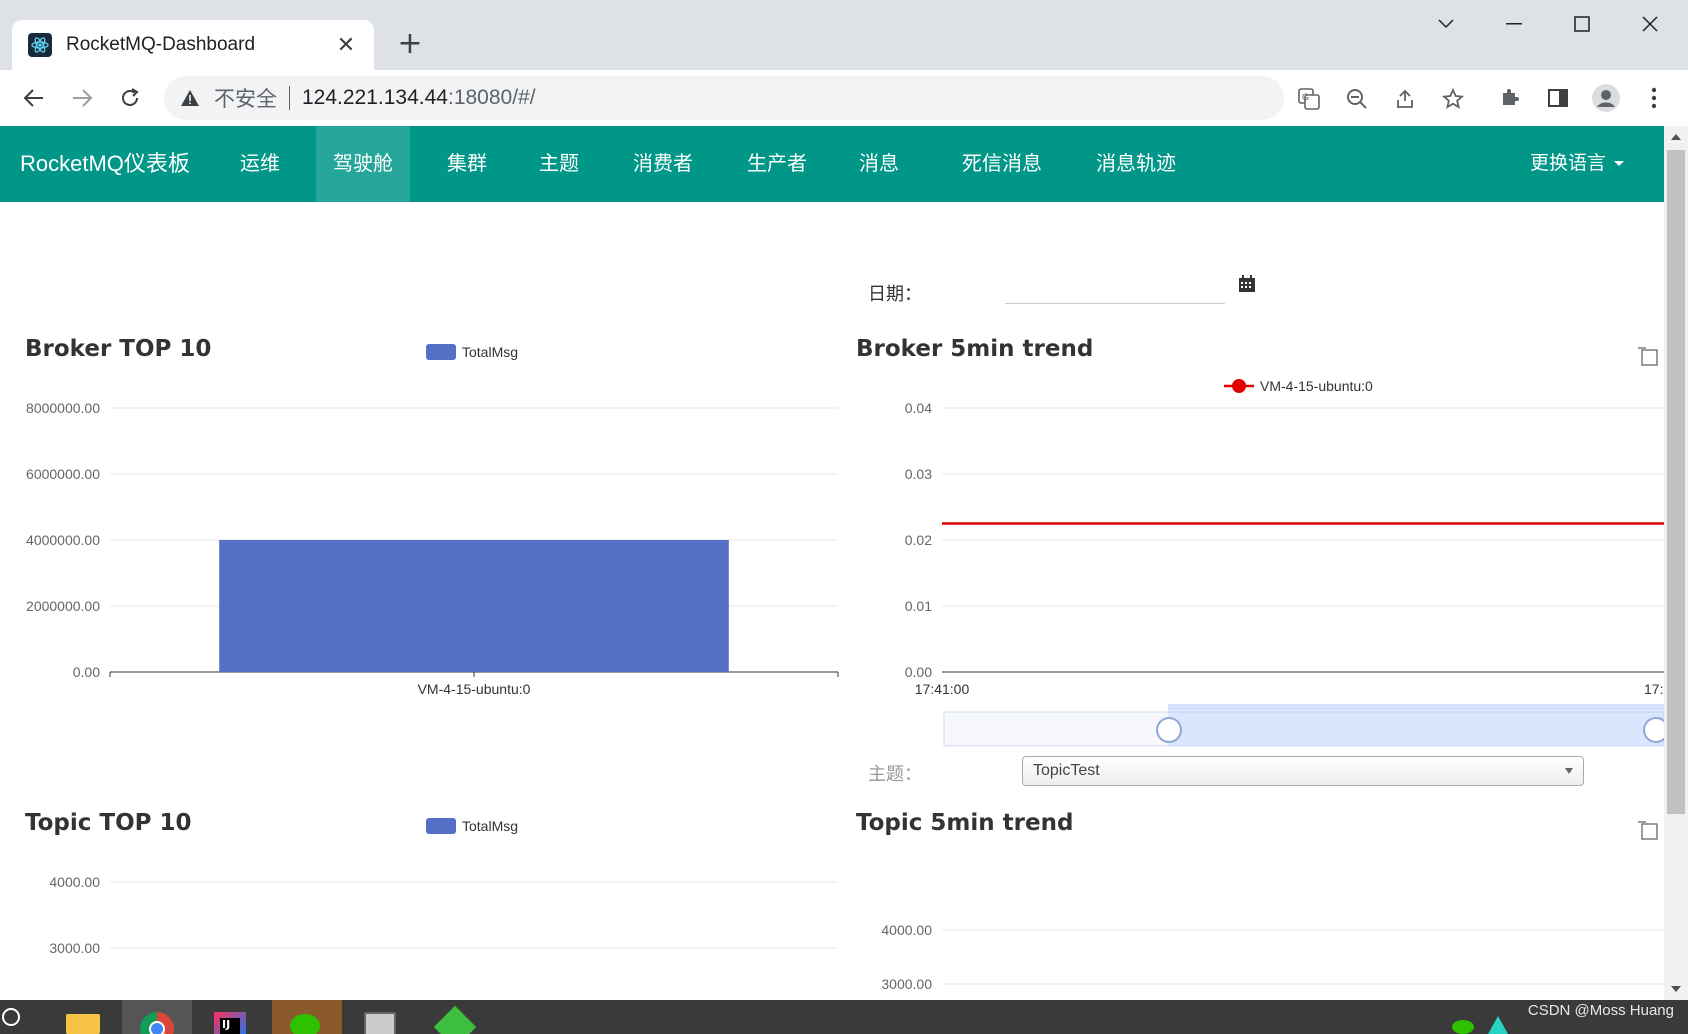  Describe the element at coordinates (1514, 24) in the screenshot. I see `minimize-icon` at that location.